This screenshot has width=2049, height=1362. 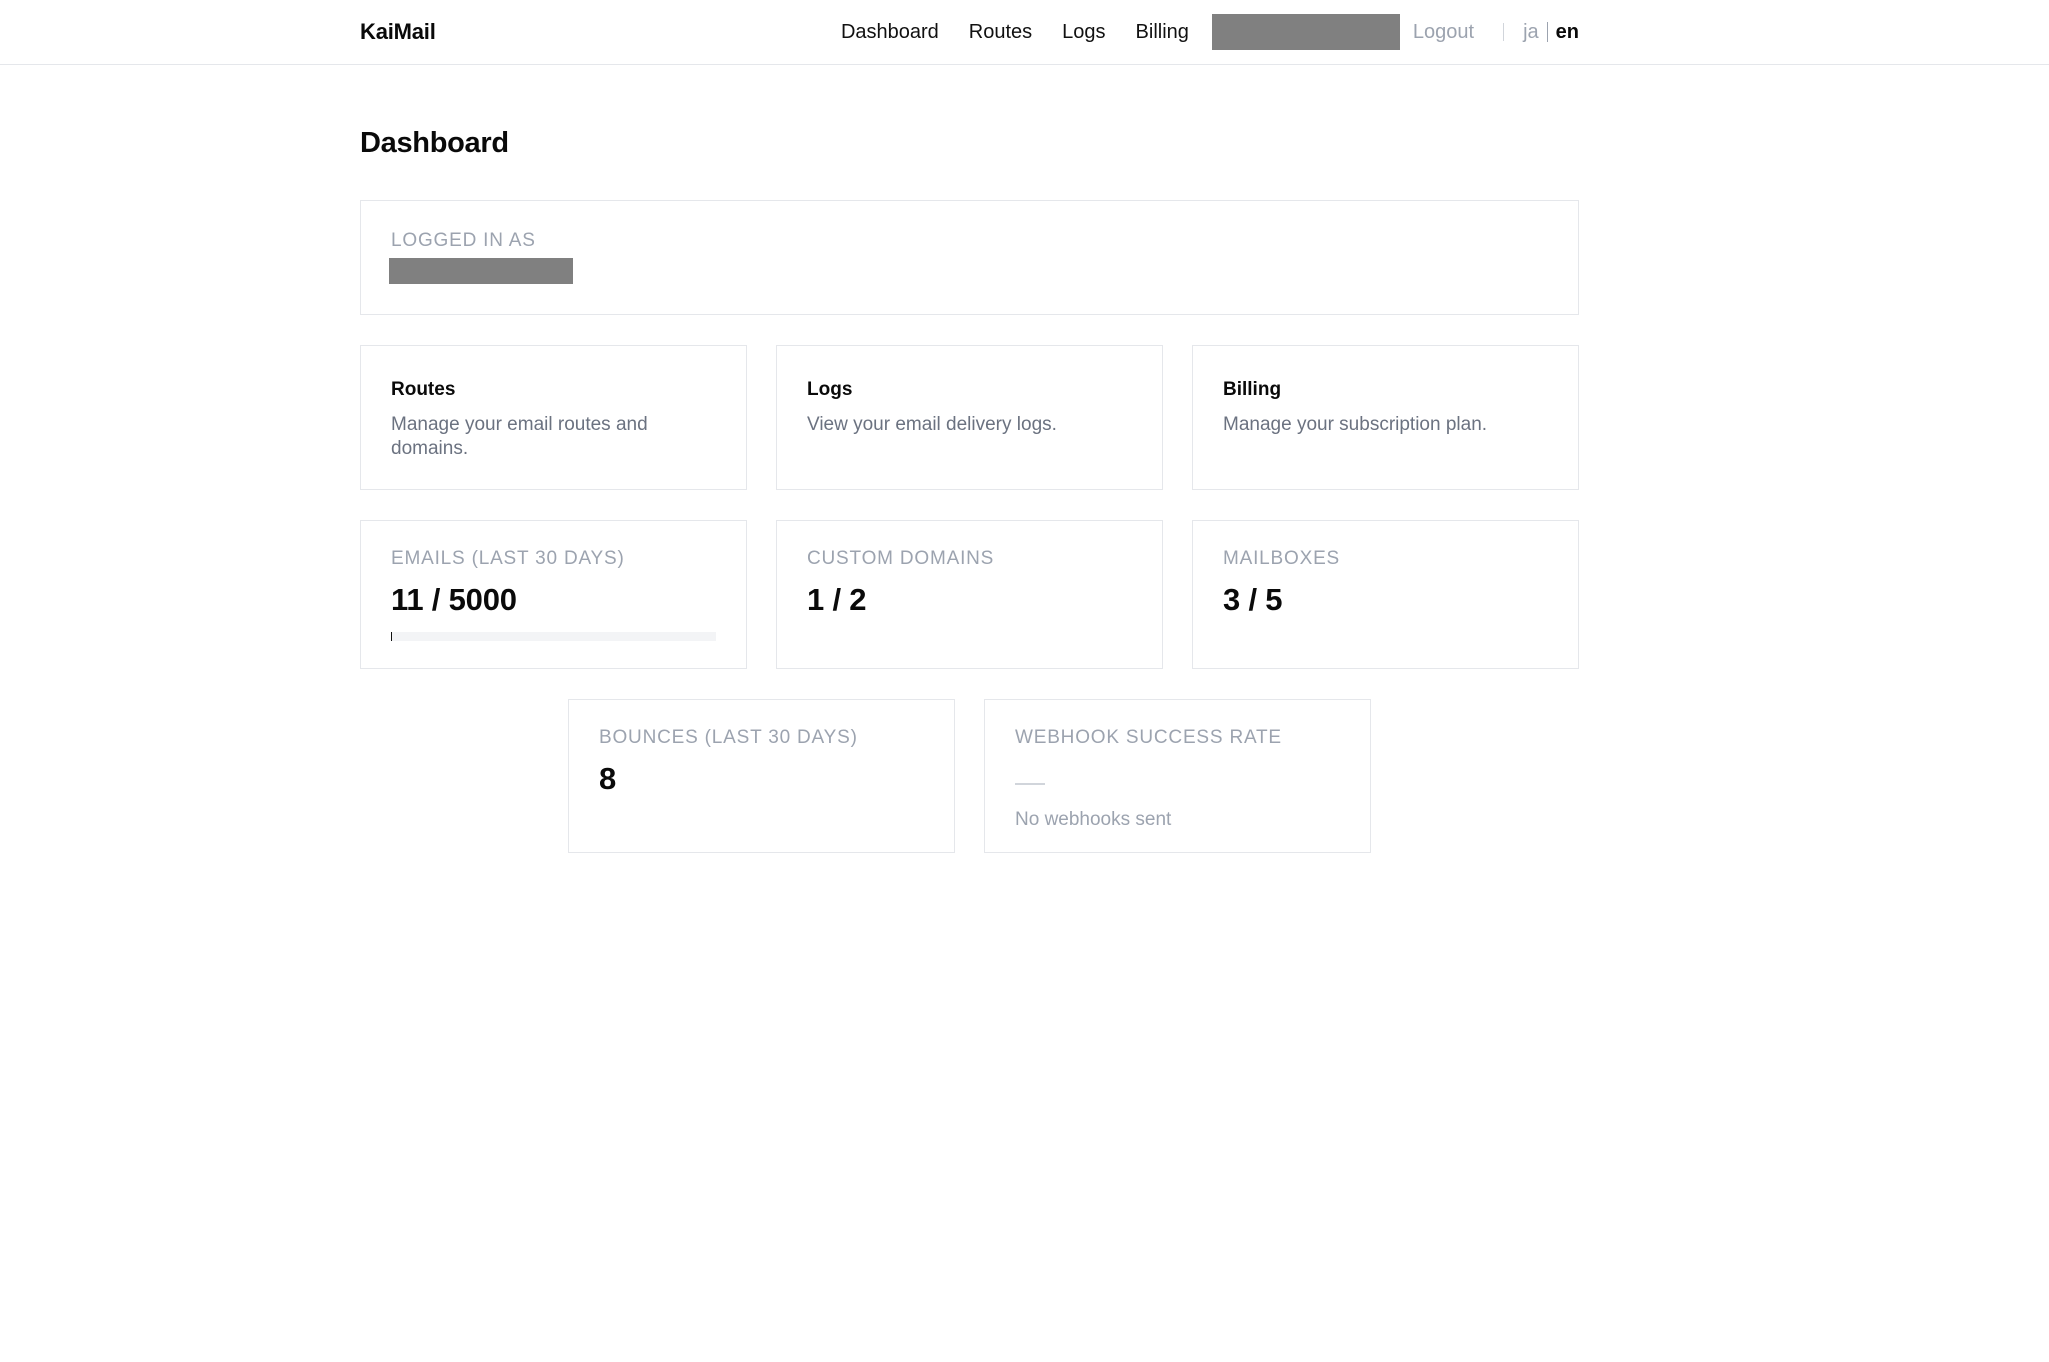 I want to click on domains-stat-card: CUSTOM DOMAINS 1 / 2, so click(x=969, y=594).